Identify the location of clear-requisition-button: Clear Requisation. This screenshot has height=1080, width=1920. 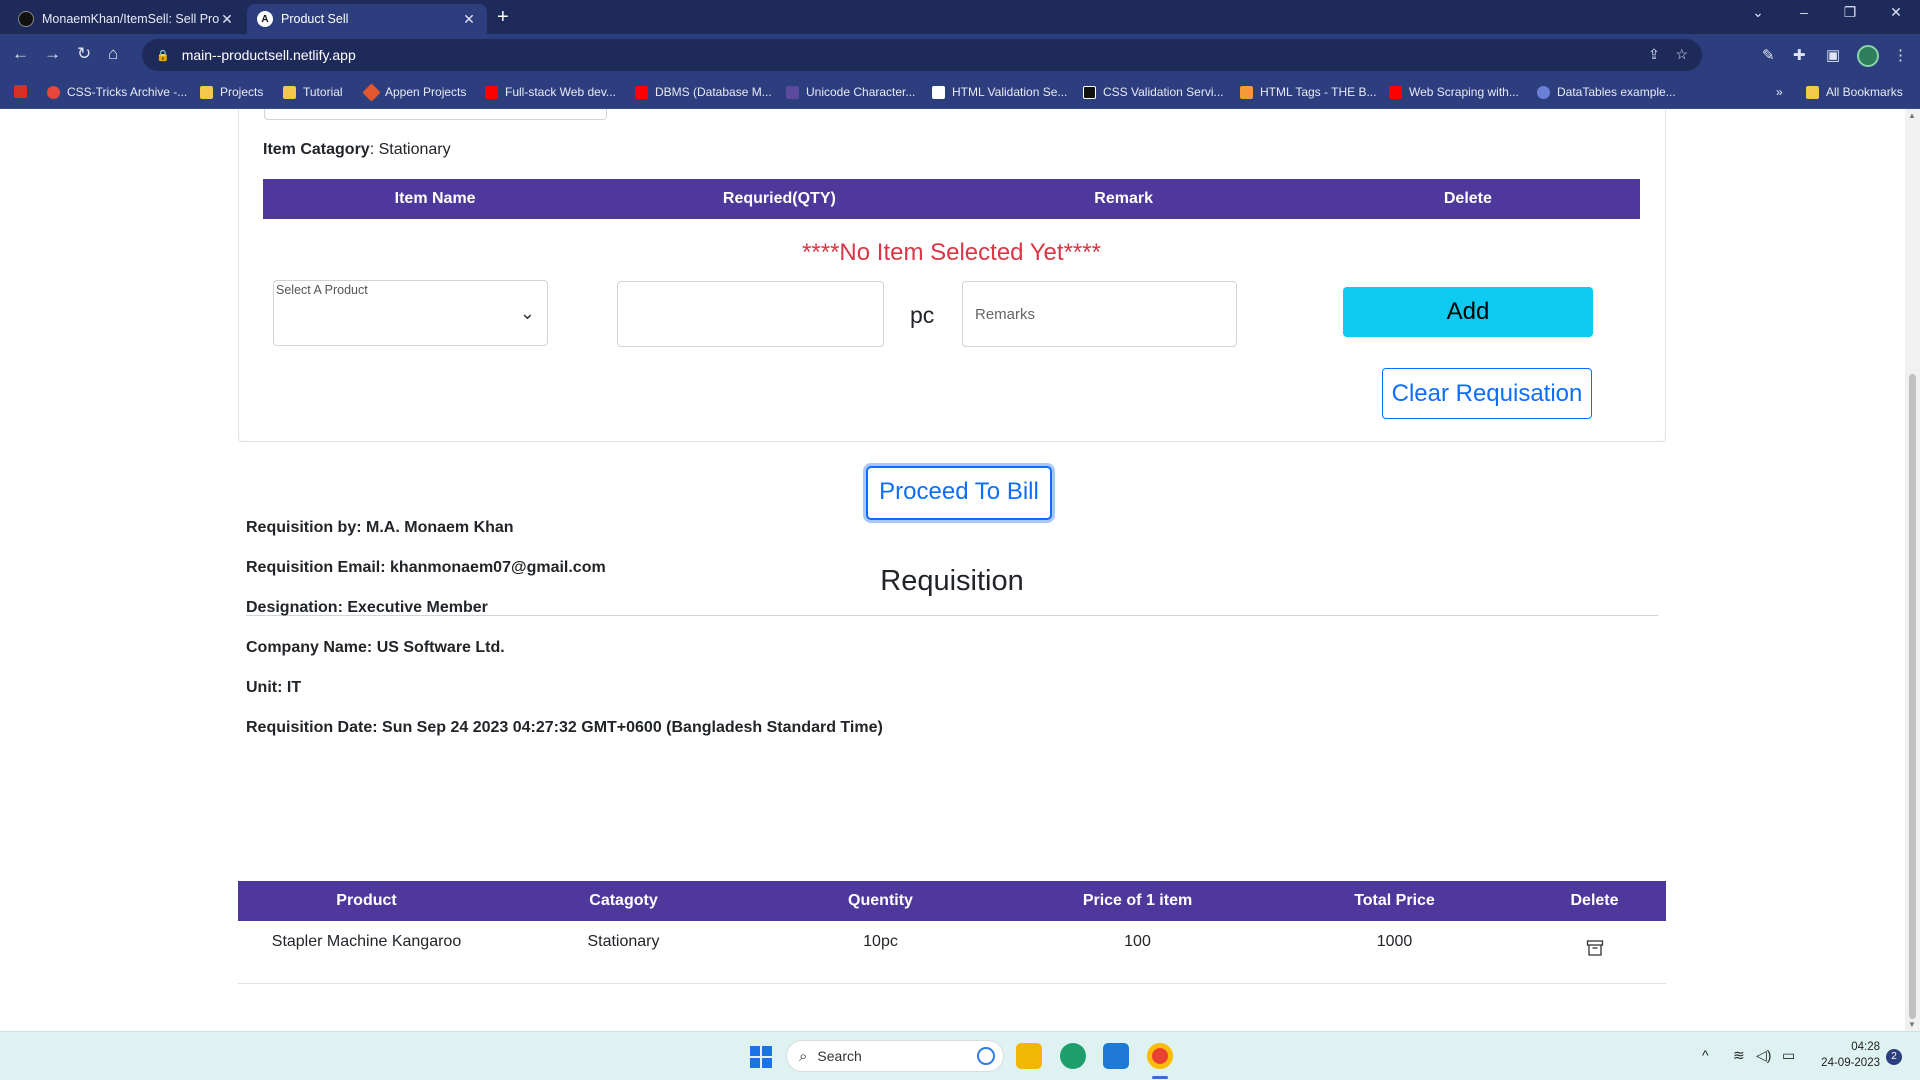
(1487, 393).